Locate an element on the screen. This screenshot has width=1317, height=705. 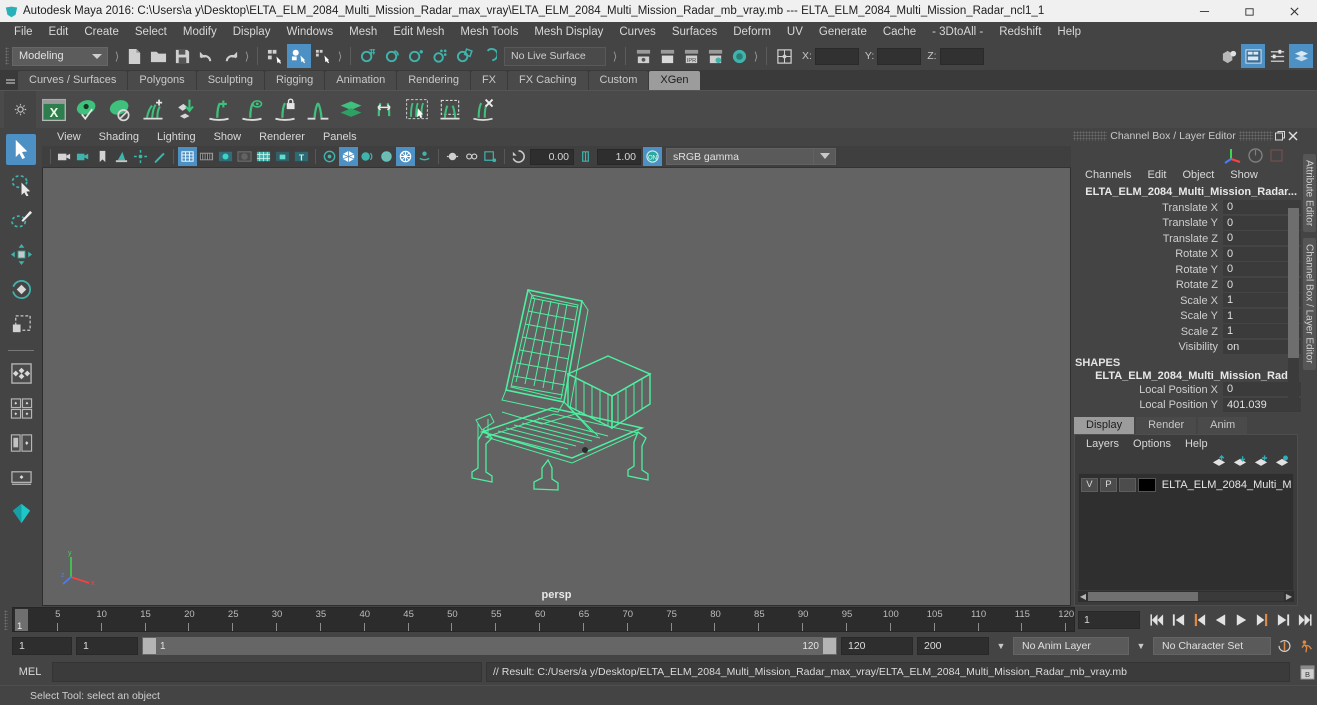
shelf-tab-rendering: Rendering is located at coordinates (433, 80).